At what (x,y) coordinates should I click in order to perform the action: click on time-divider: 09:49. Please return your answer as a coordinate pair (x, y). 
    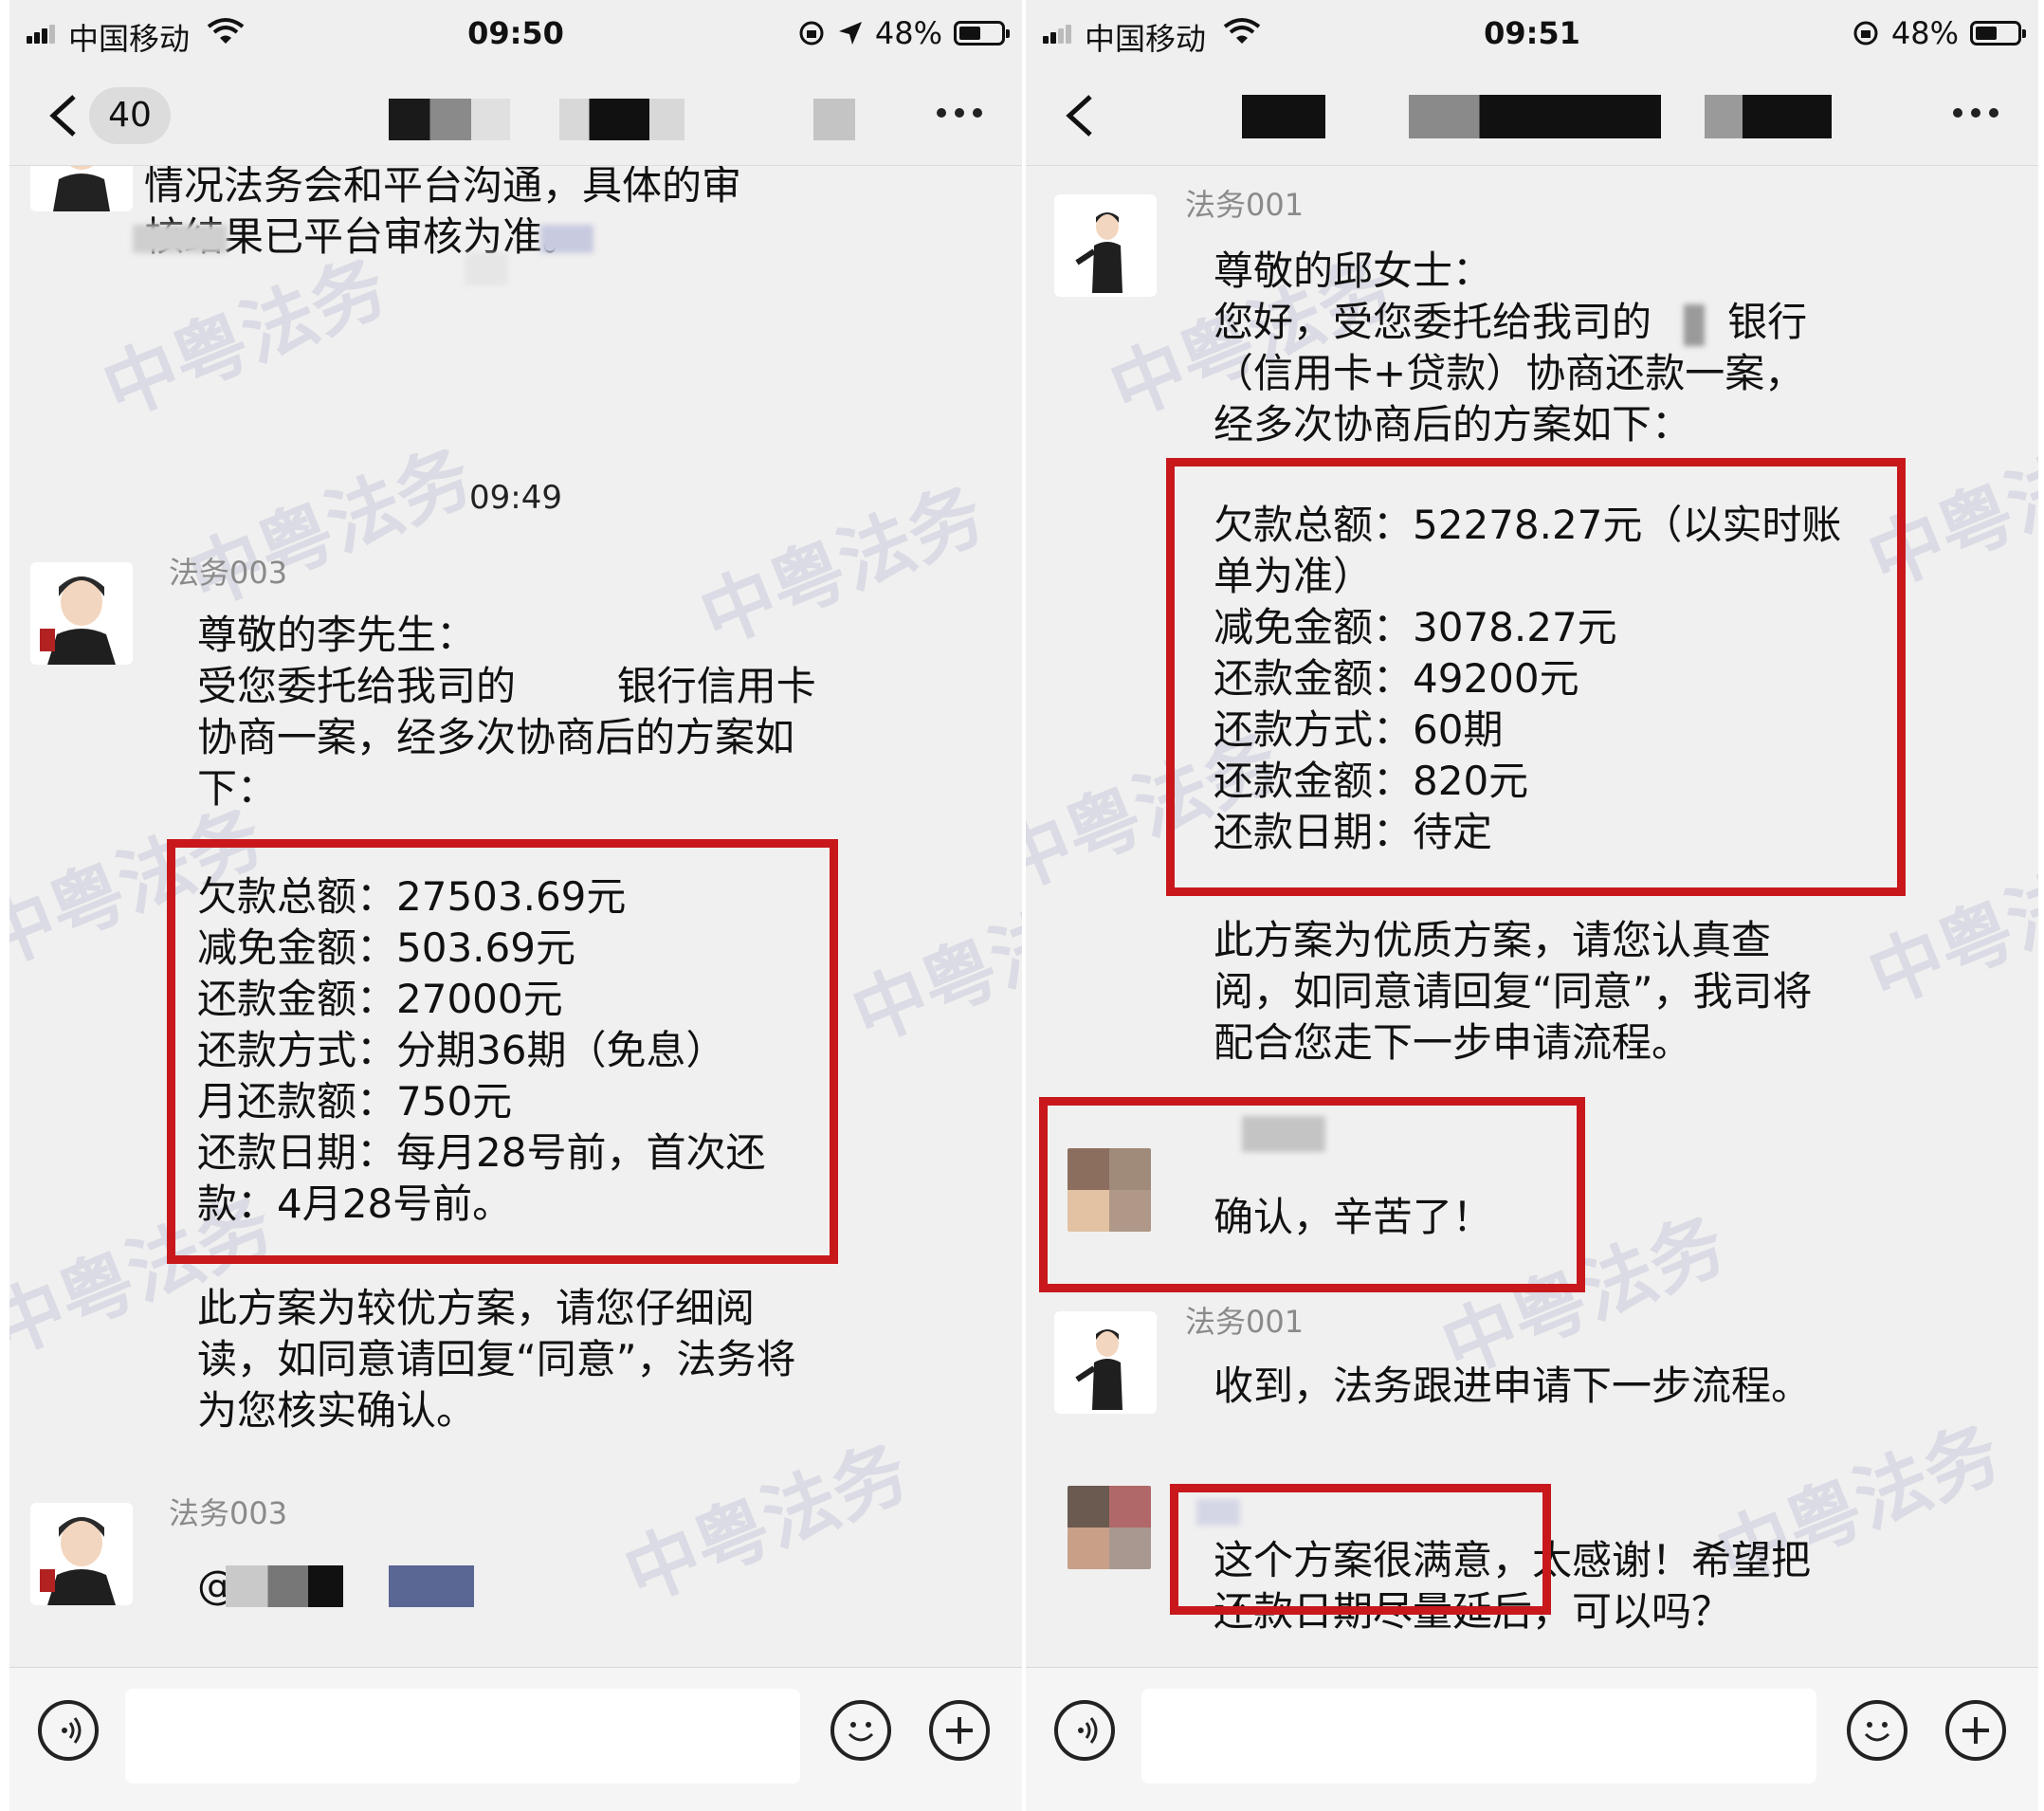
    Looking at the image, I should click on (515, 498).